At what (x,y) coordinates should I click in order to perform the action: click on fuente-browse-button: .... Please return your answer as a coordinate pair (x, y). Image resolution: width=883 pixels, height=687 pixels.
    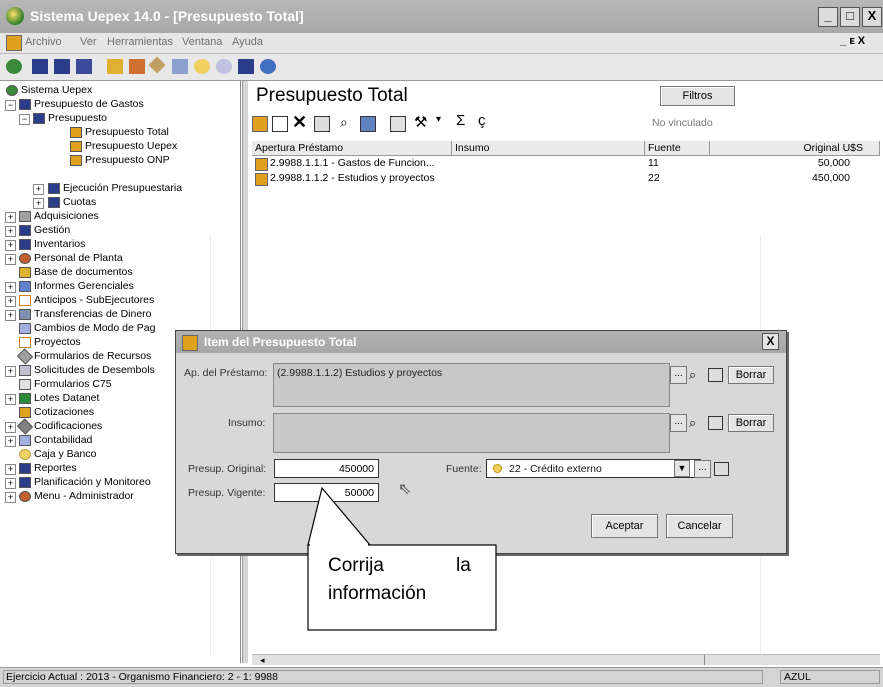
    Looking at the image, I should click on (702, 469).